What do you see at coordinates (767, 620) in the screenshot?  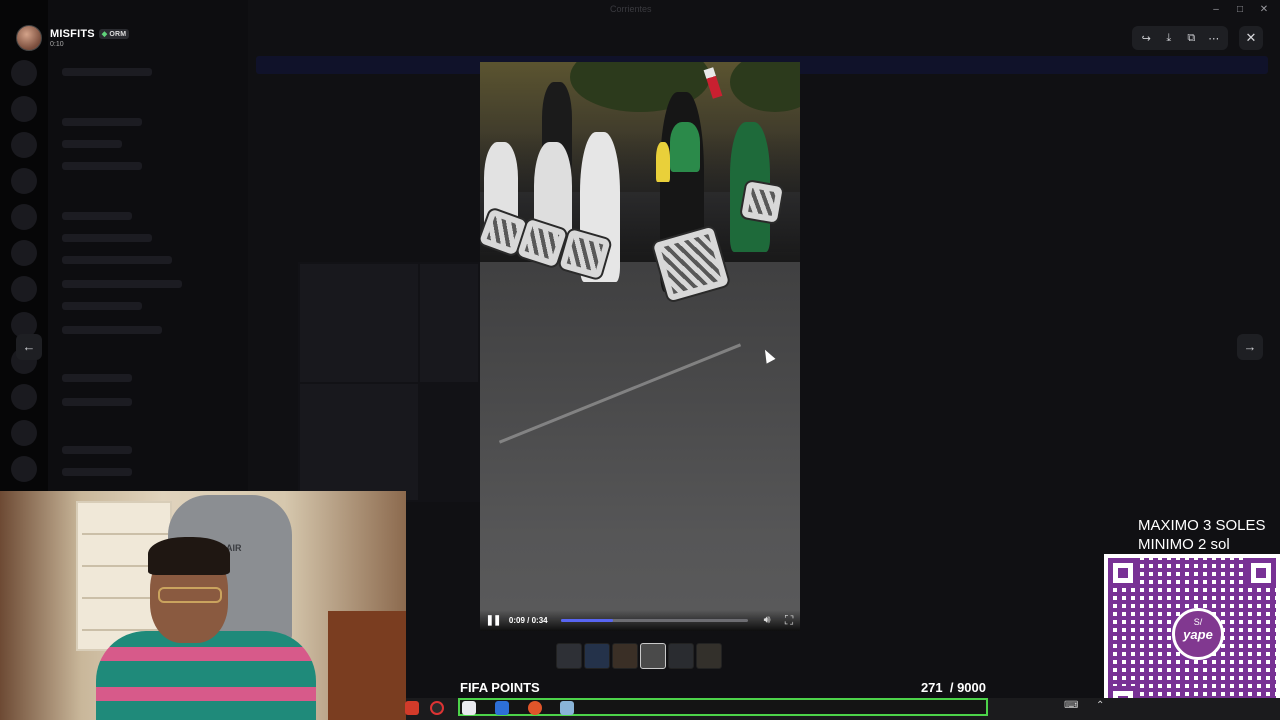 I see `volume-icon: 🔊︎` at bounding box center [767, 620].